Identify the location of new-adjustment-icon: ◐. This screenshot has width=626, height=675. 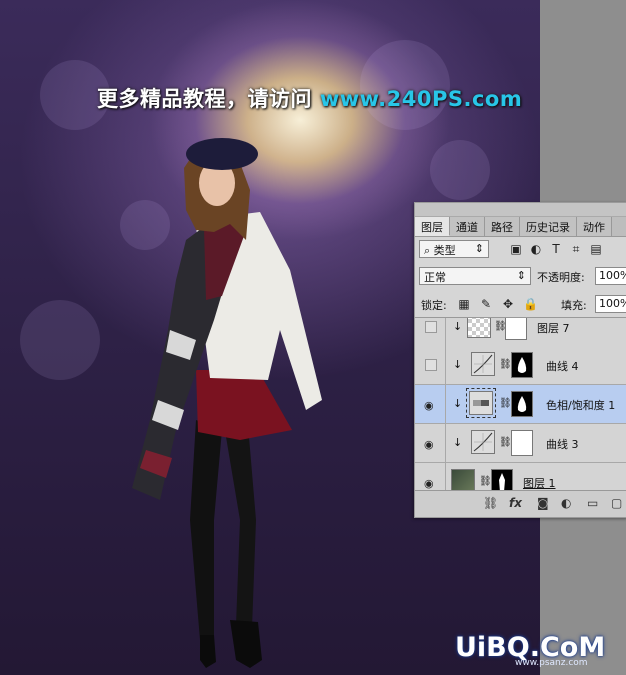
(566, 503).